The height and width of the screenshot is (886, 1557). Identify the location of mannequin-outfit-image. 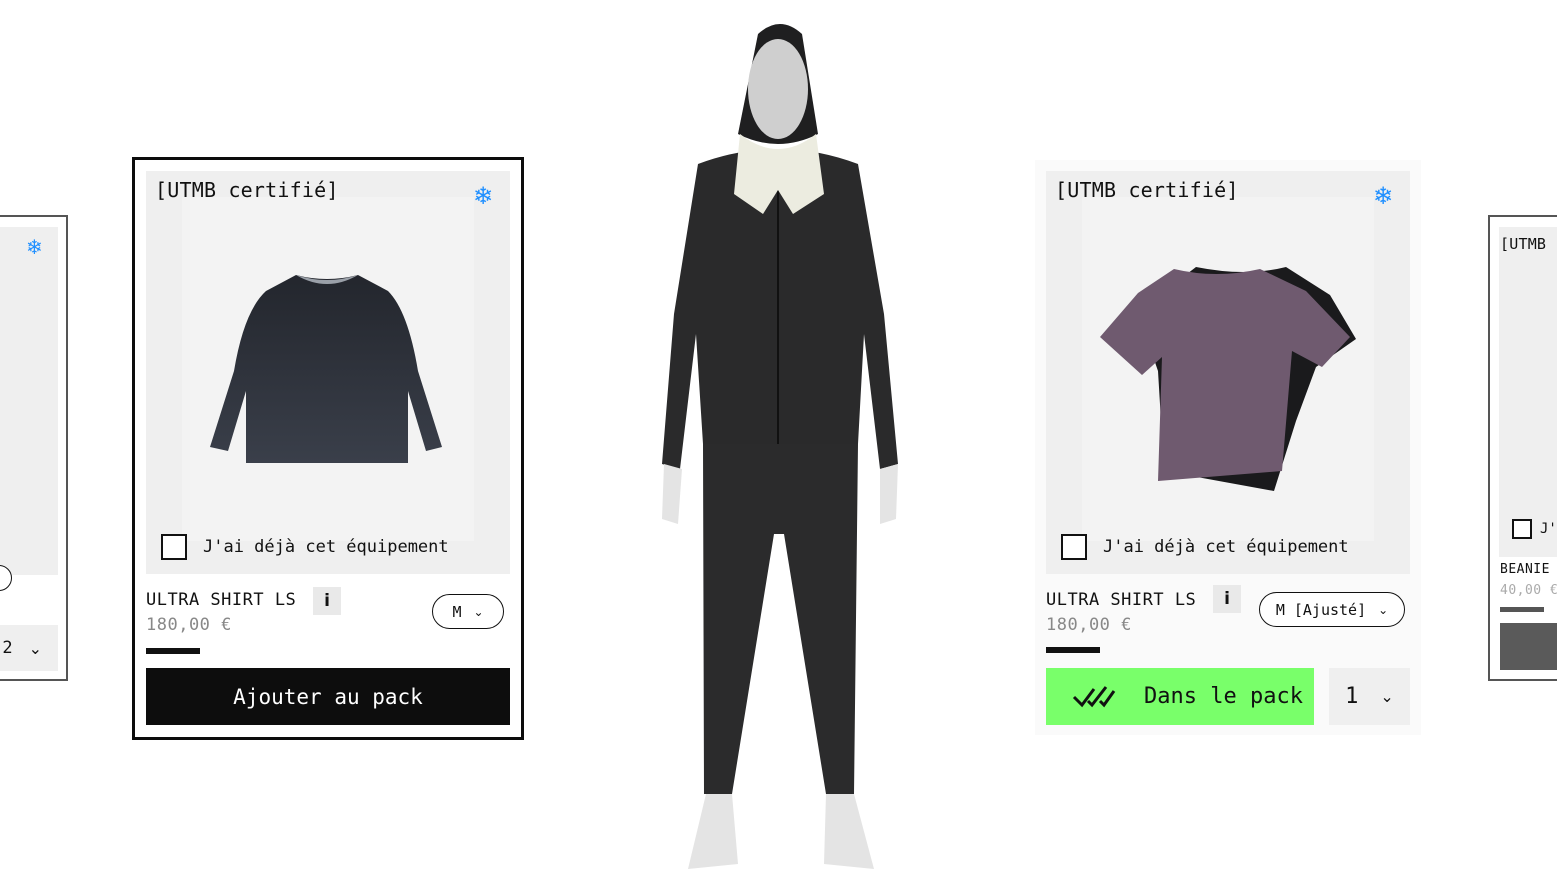
(780, 446).